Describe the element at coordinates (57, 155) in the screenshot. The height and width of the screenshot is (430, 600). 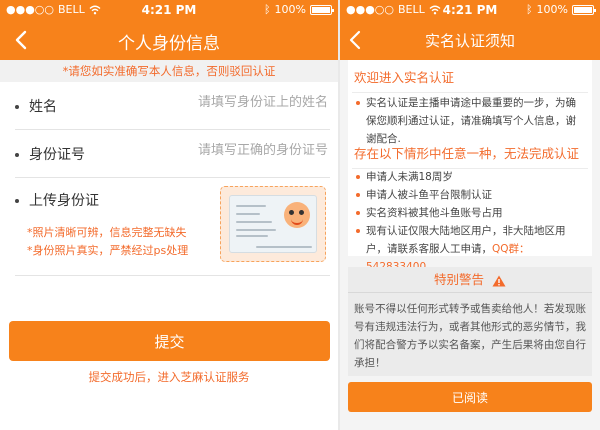
I see `id-number-label: 身份证号` at that location.